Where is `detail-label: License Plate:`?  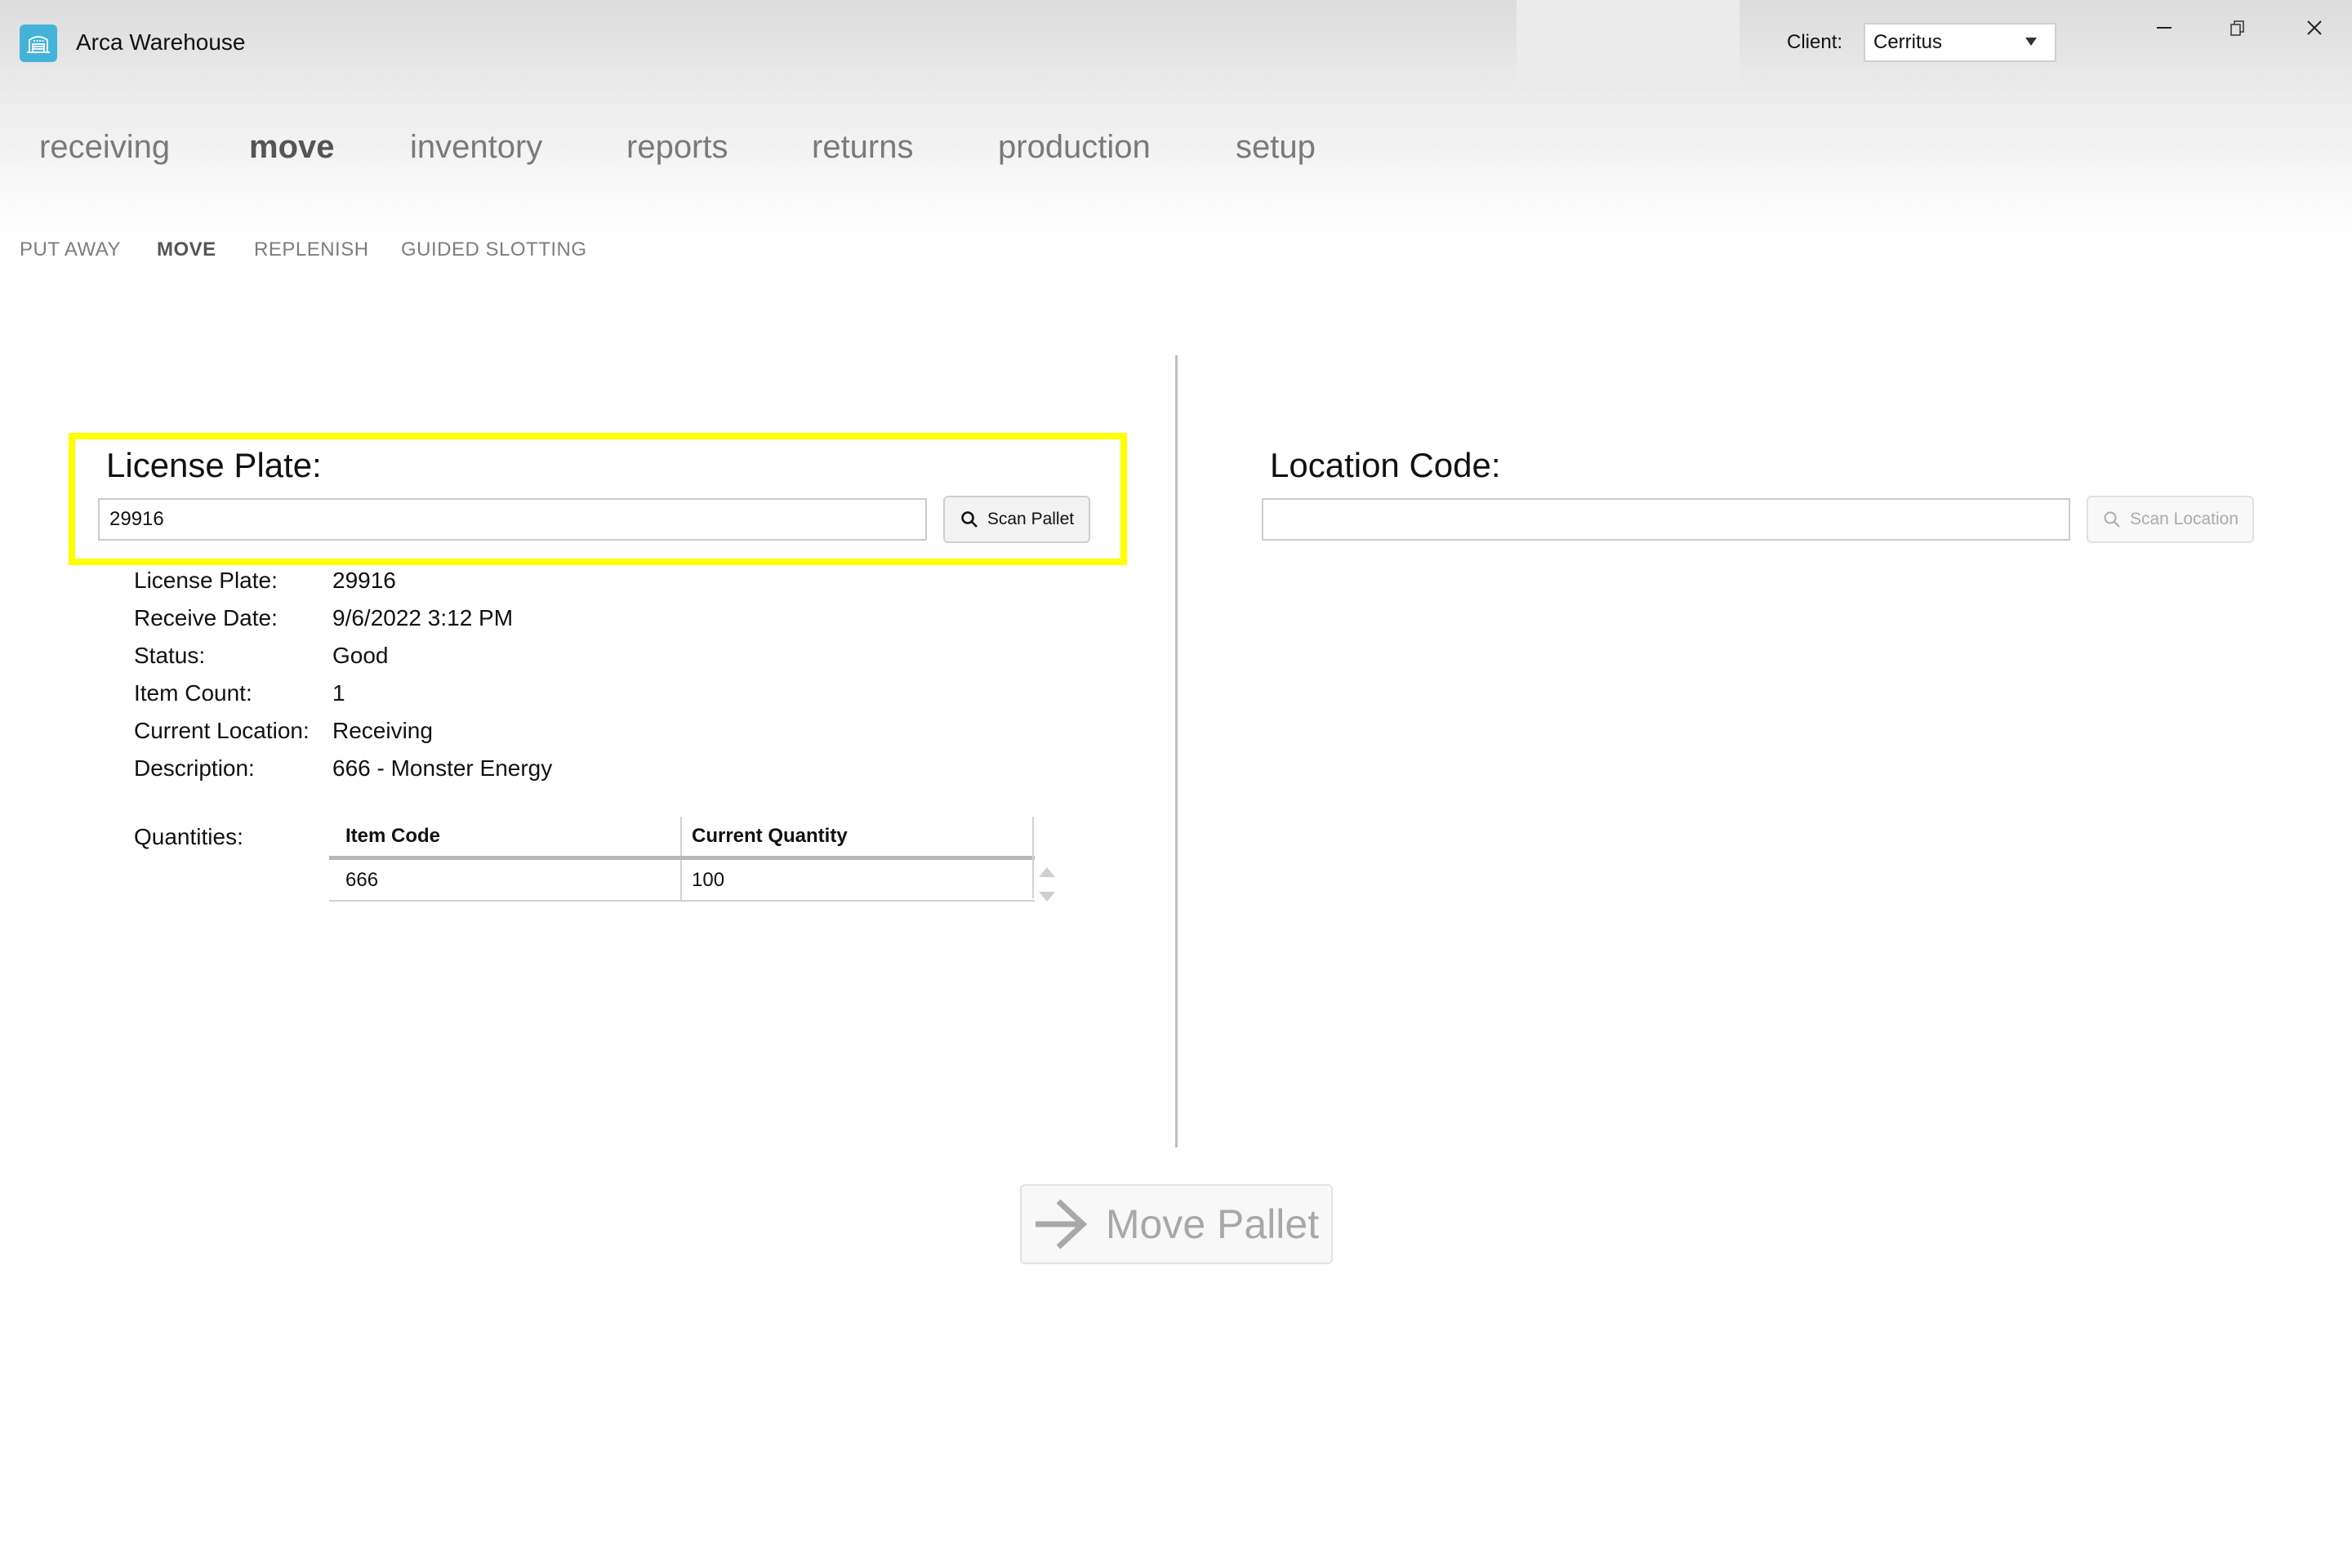 detail-label: License Plate: is located at coordinates (206, 580).